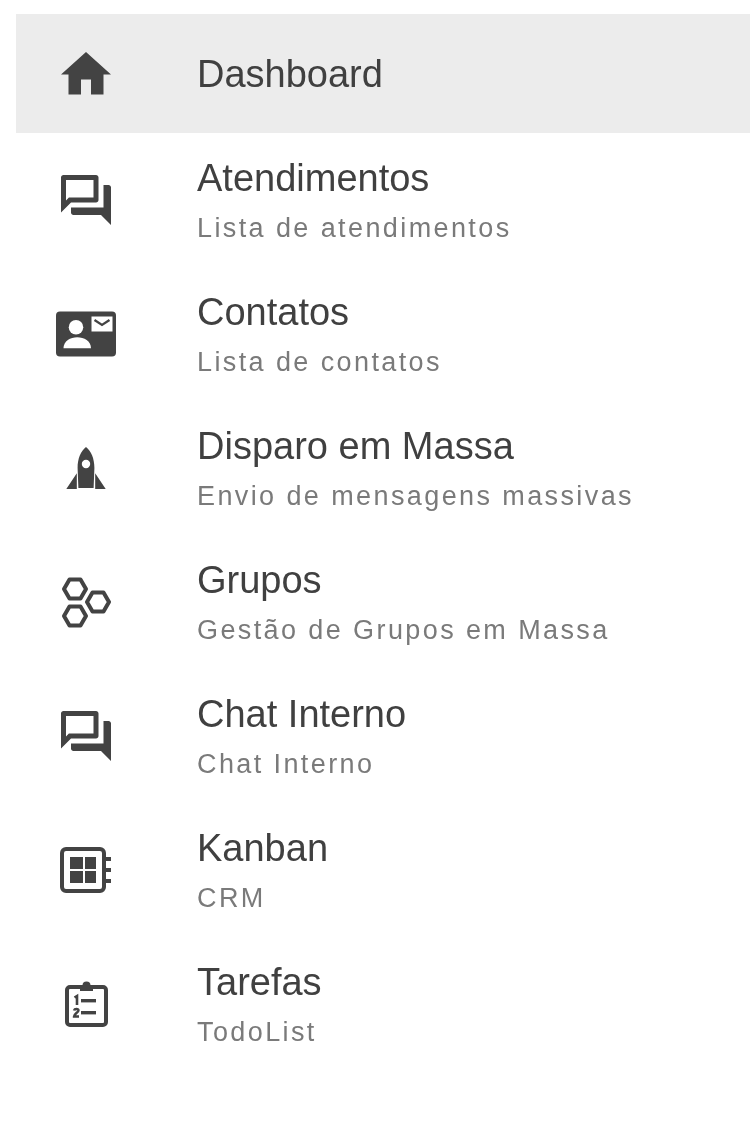 This screenshot has height=1142, width=750. I want to click on nav-item-title: Grupos, so click(259, 580).